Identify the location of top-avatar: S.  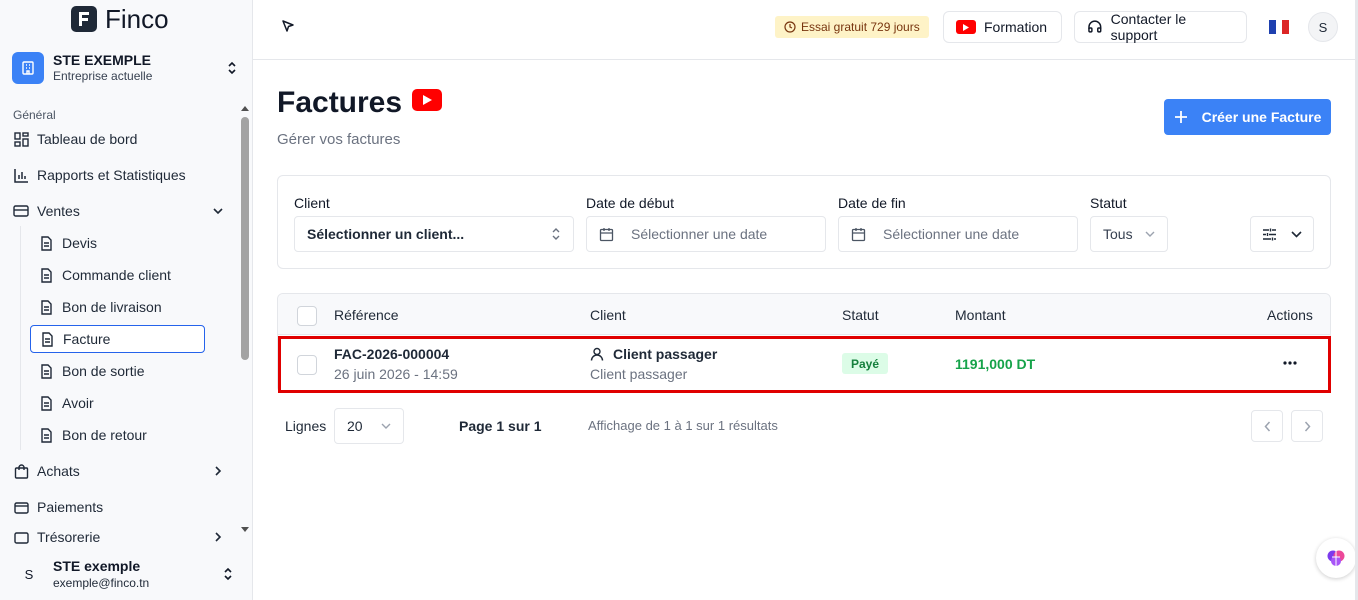
(1323, 27).